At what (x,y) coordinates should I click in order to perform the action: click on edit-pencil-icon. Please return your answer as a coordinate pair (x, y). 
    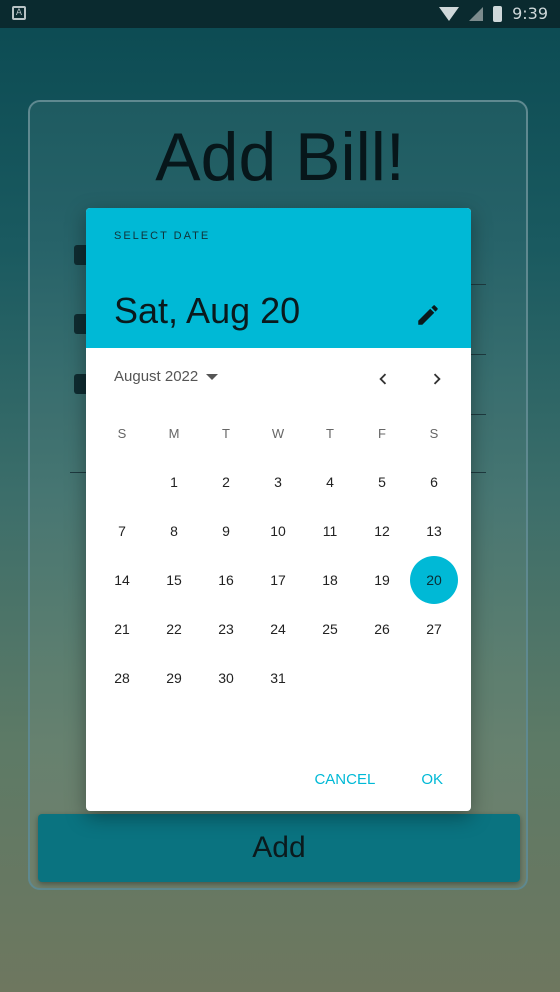
    Looking at the image, I should click on (428, 315).